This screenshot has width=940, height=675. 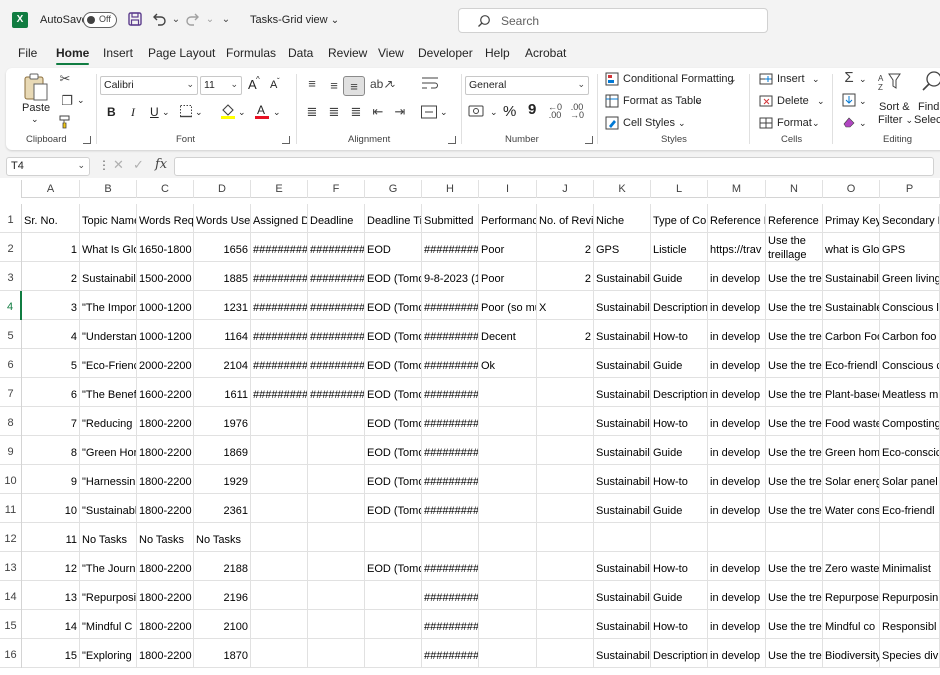 I want to click on clipboard-launcher-icon, so click(x=87, y=140).